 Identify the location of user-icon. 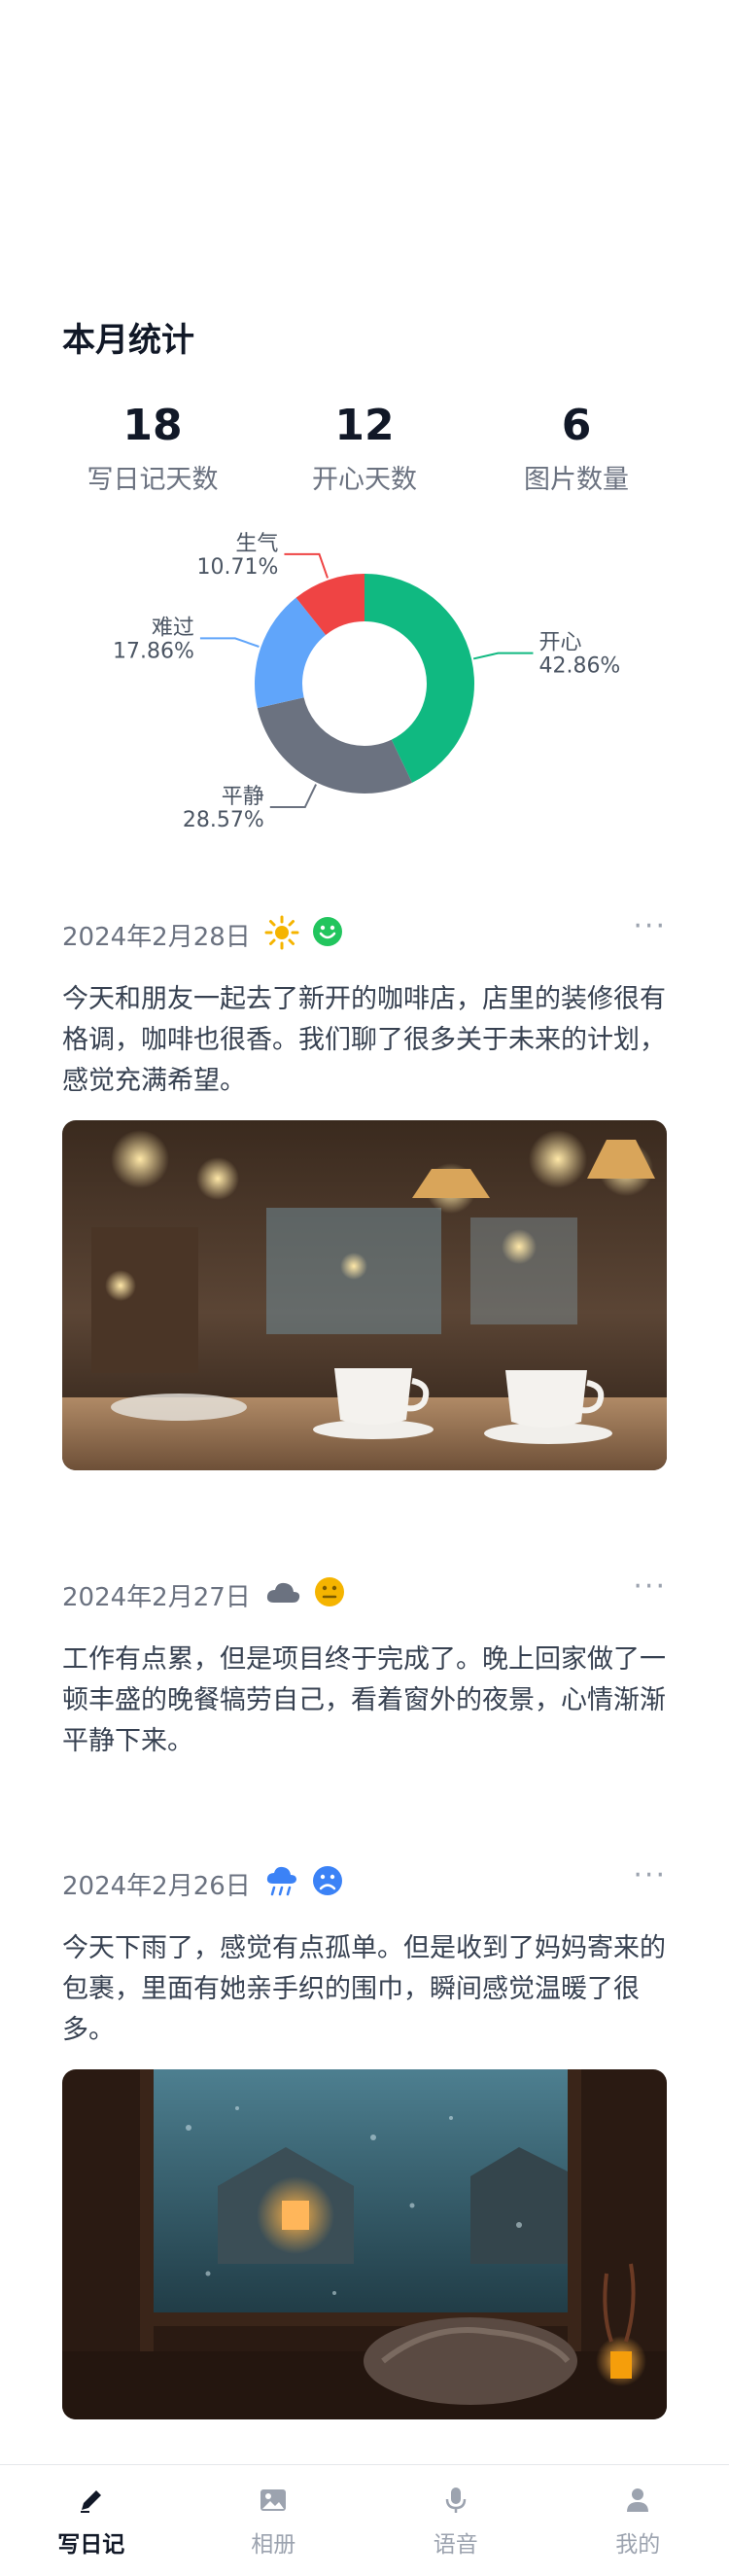
(638, 2502).